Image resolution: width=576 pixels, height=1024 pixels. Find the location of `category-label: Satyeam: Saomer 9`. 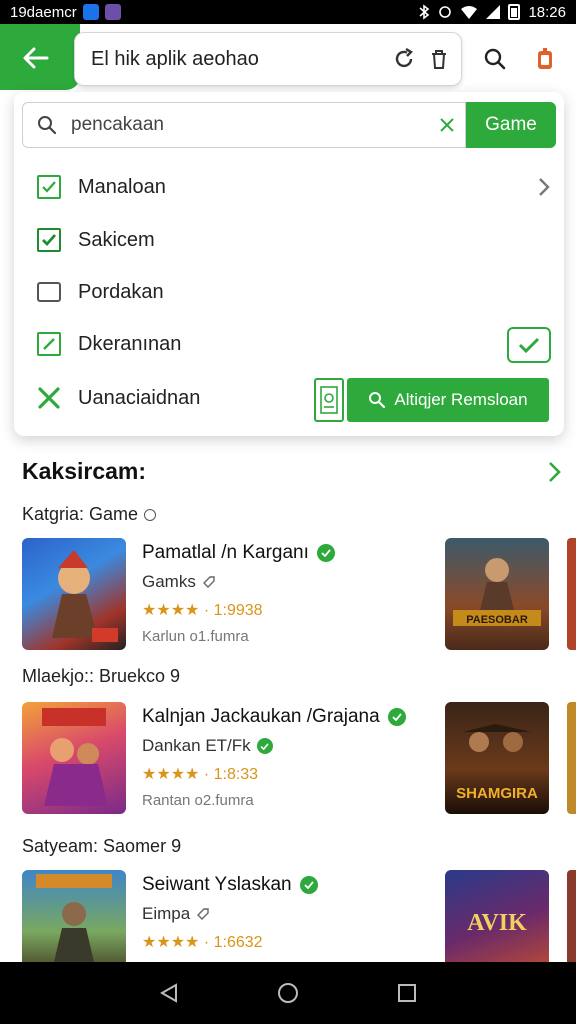

category-label: Satyeam: Saomer 9 is located at coordinates (101, 846).